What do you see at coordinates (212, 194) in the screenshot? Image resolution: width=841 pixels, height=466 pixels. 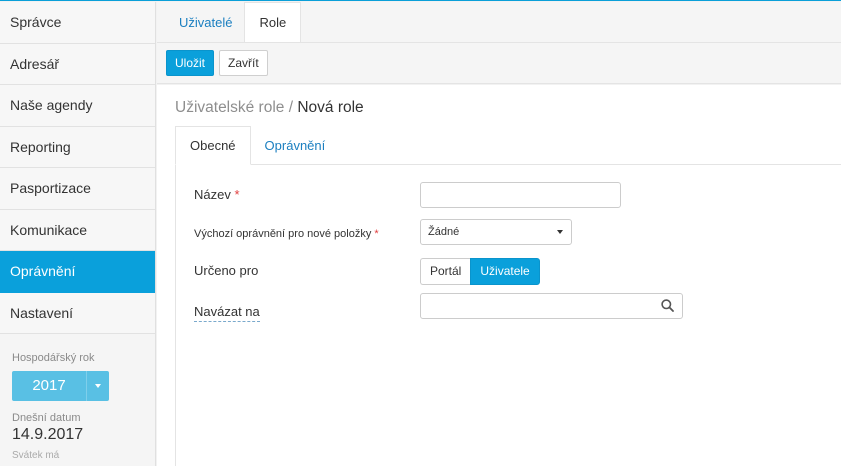 I see `name-label-text: Název` at bounding box center [212, 194].